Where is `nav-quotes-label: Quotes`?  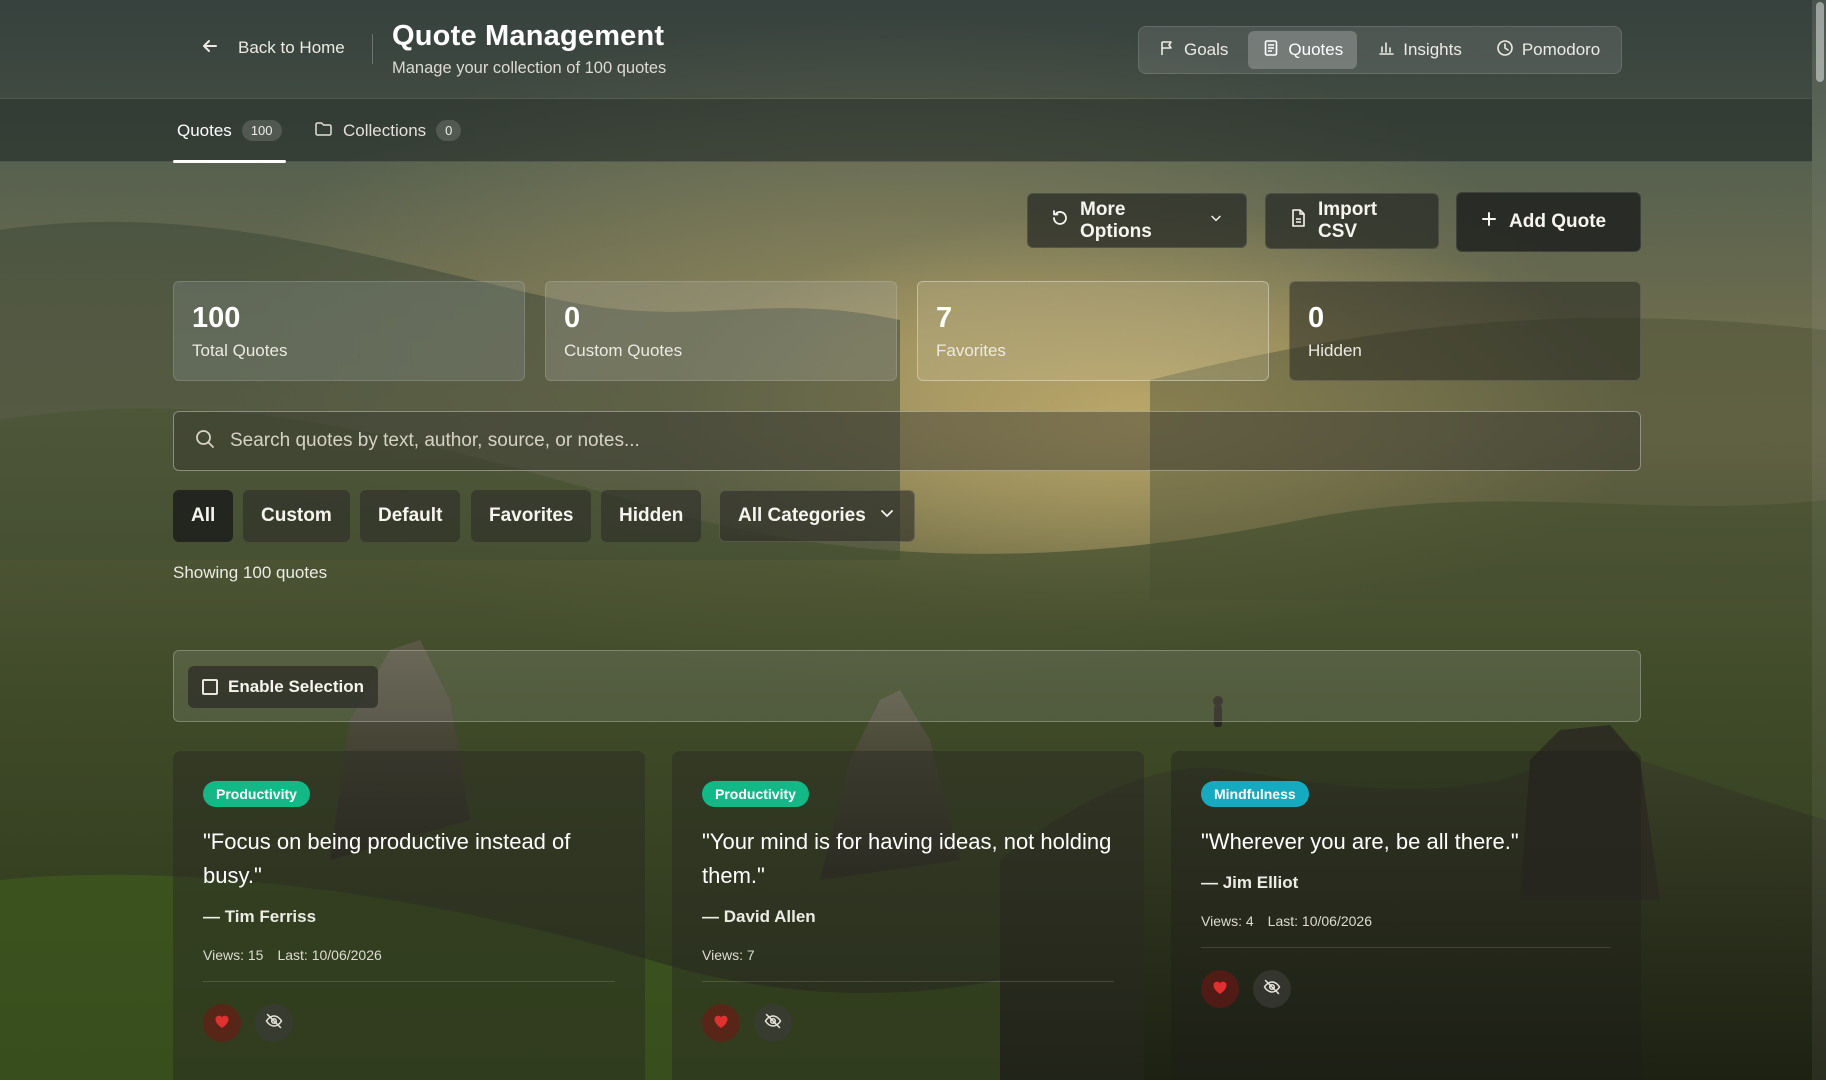
nav-quotes-label: Quotes is located at coordinates (1316, 49).